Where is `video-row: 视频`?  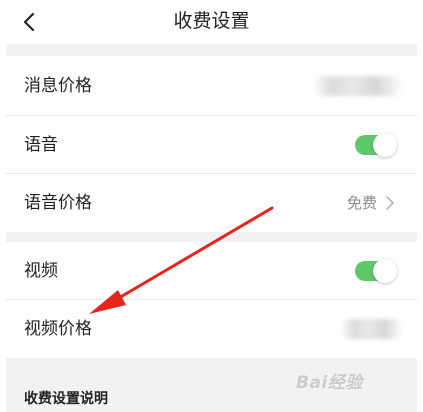 video-row: 视频 is located at coordinates (211, 271).